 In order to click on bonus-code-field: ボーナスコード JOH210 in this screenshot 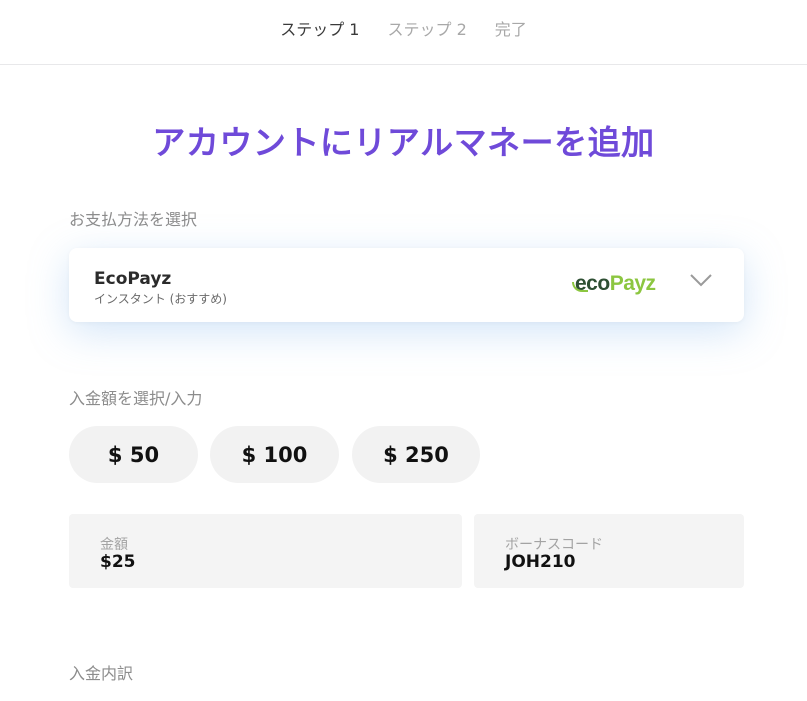, I will do `click(609, 551)`.